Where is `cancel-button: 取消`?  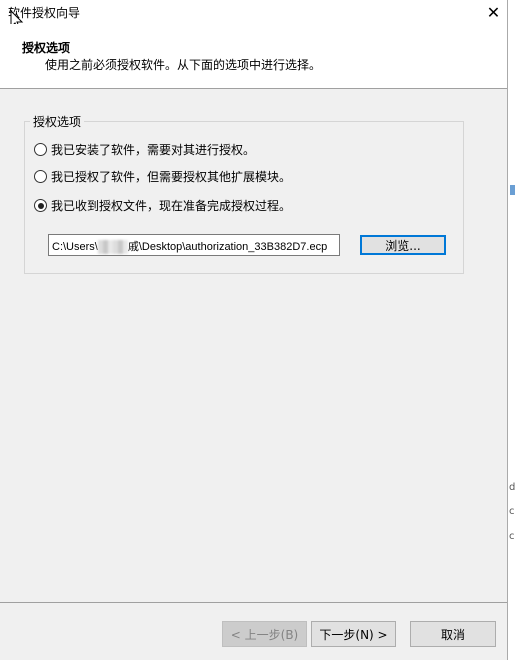
cancel-button: 取消 is located at coordinates (453, 634).